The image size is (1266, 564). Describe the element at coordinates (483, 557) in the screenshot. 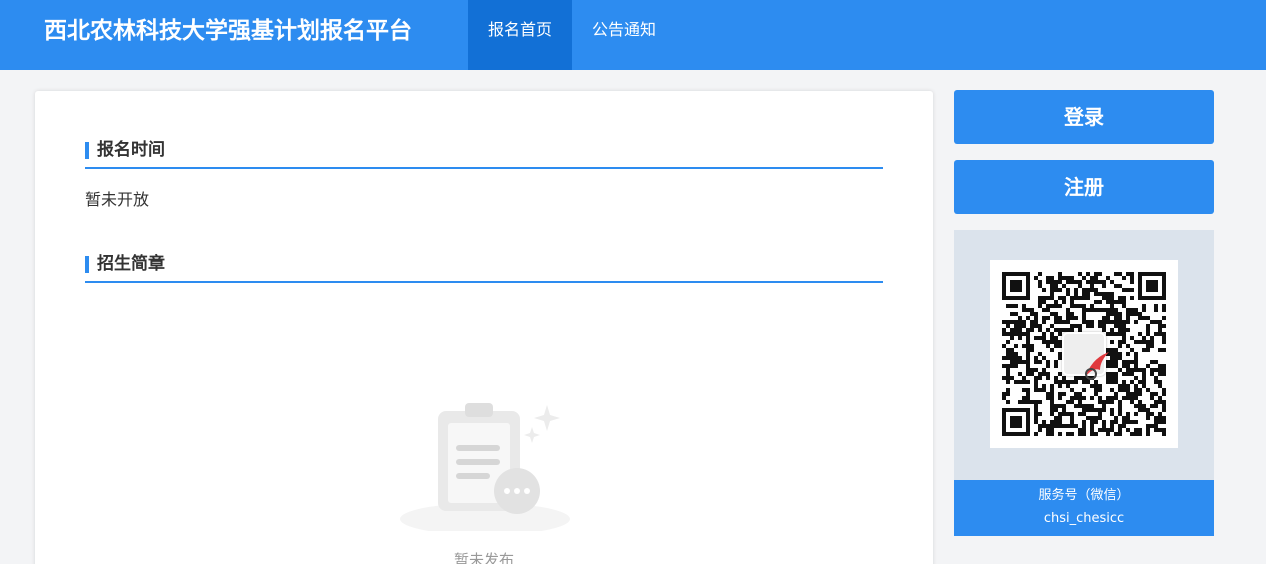

I see `empty-state-text: 暂未发布` at that location.